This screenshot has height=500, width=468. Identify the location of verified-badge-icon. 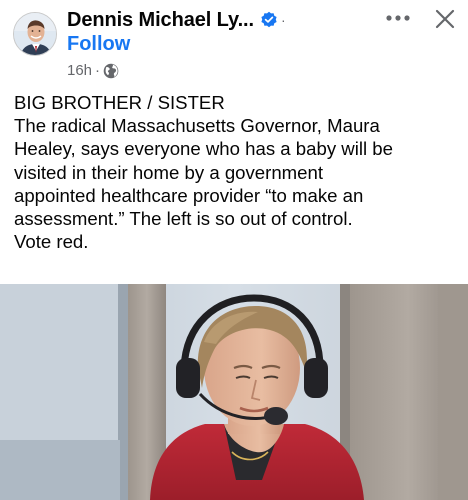
(269, 19).